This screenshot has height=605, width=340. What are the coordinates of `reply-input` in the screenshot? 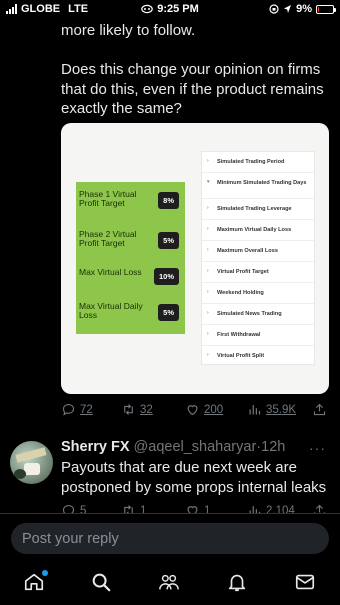 It's located at (170, 538).